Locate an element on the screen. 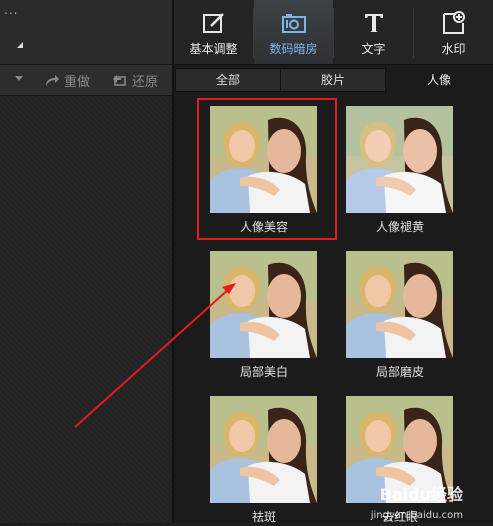 The image size is (493, 526). effect-portrait-beauty: 人像美容 is located at coordinates (264, 166).